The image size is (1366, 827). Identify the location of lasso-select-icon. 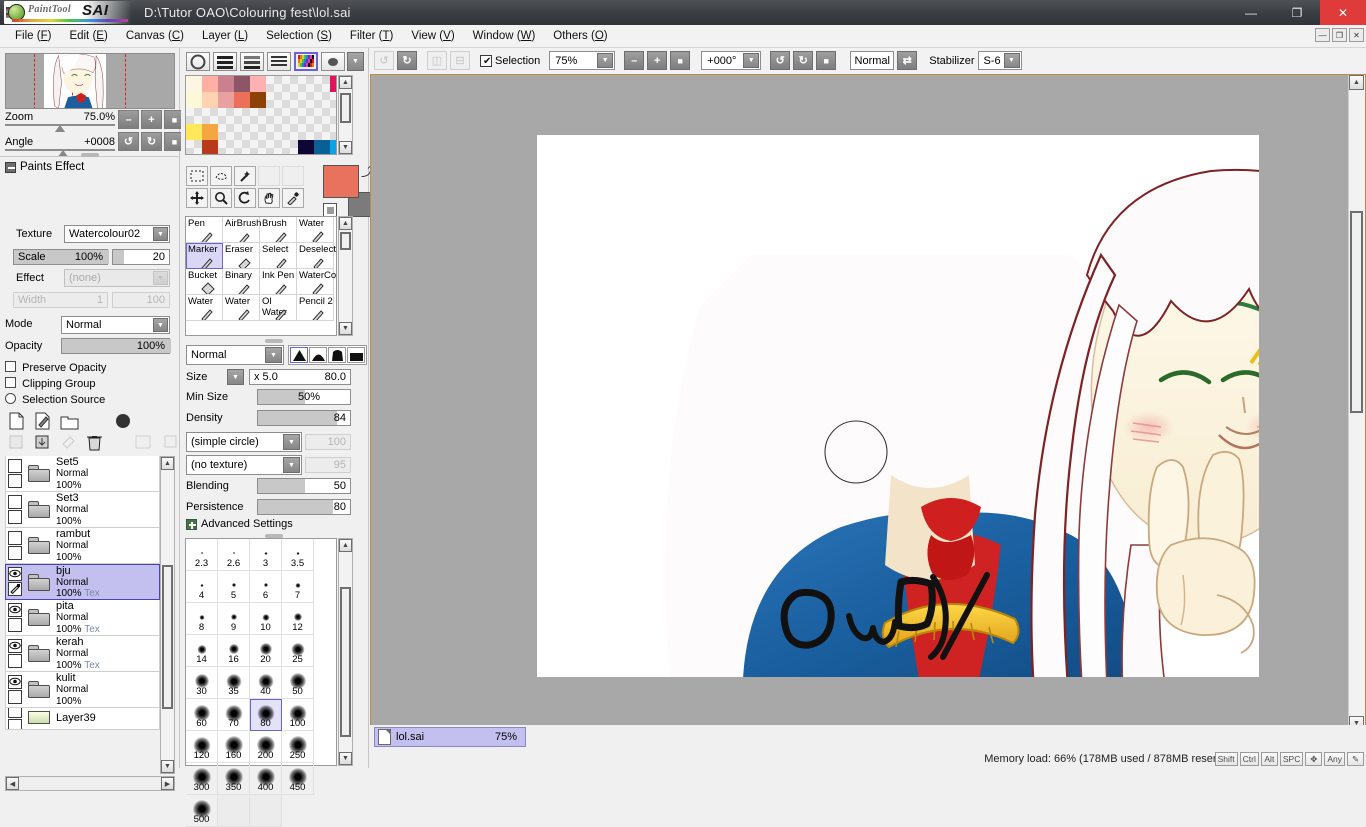
(221, 176).